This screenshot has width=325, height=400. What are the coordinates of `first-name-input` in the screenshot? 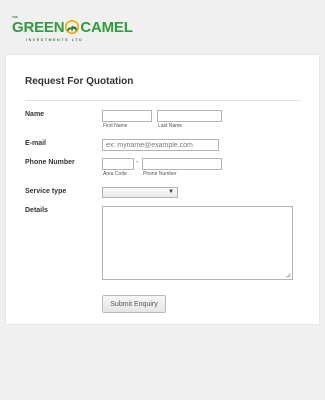 It's located at (127, 116).